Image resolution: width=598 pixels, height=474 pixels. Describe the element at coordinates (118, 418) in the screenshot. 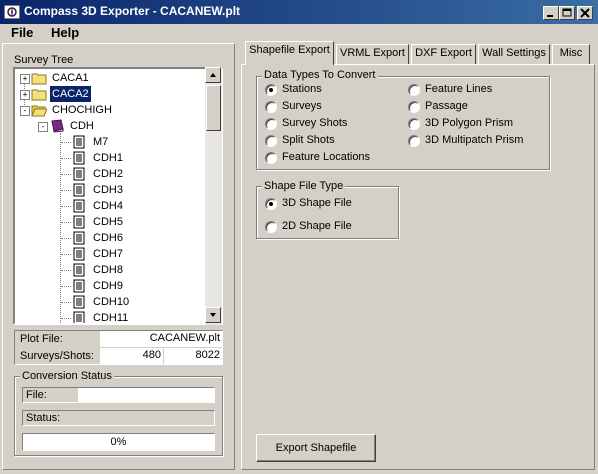

I see `status-row: Status:` at that location.